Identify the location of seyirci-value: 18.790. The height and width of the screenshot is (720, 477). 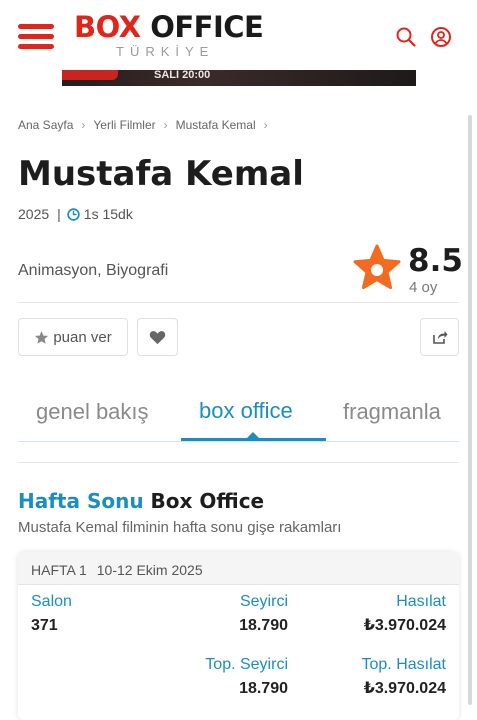
(263, 625).